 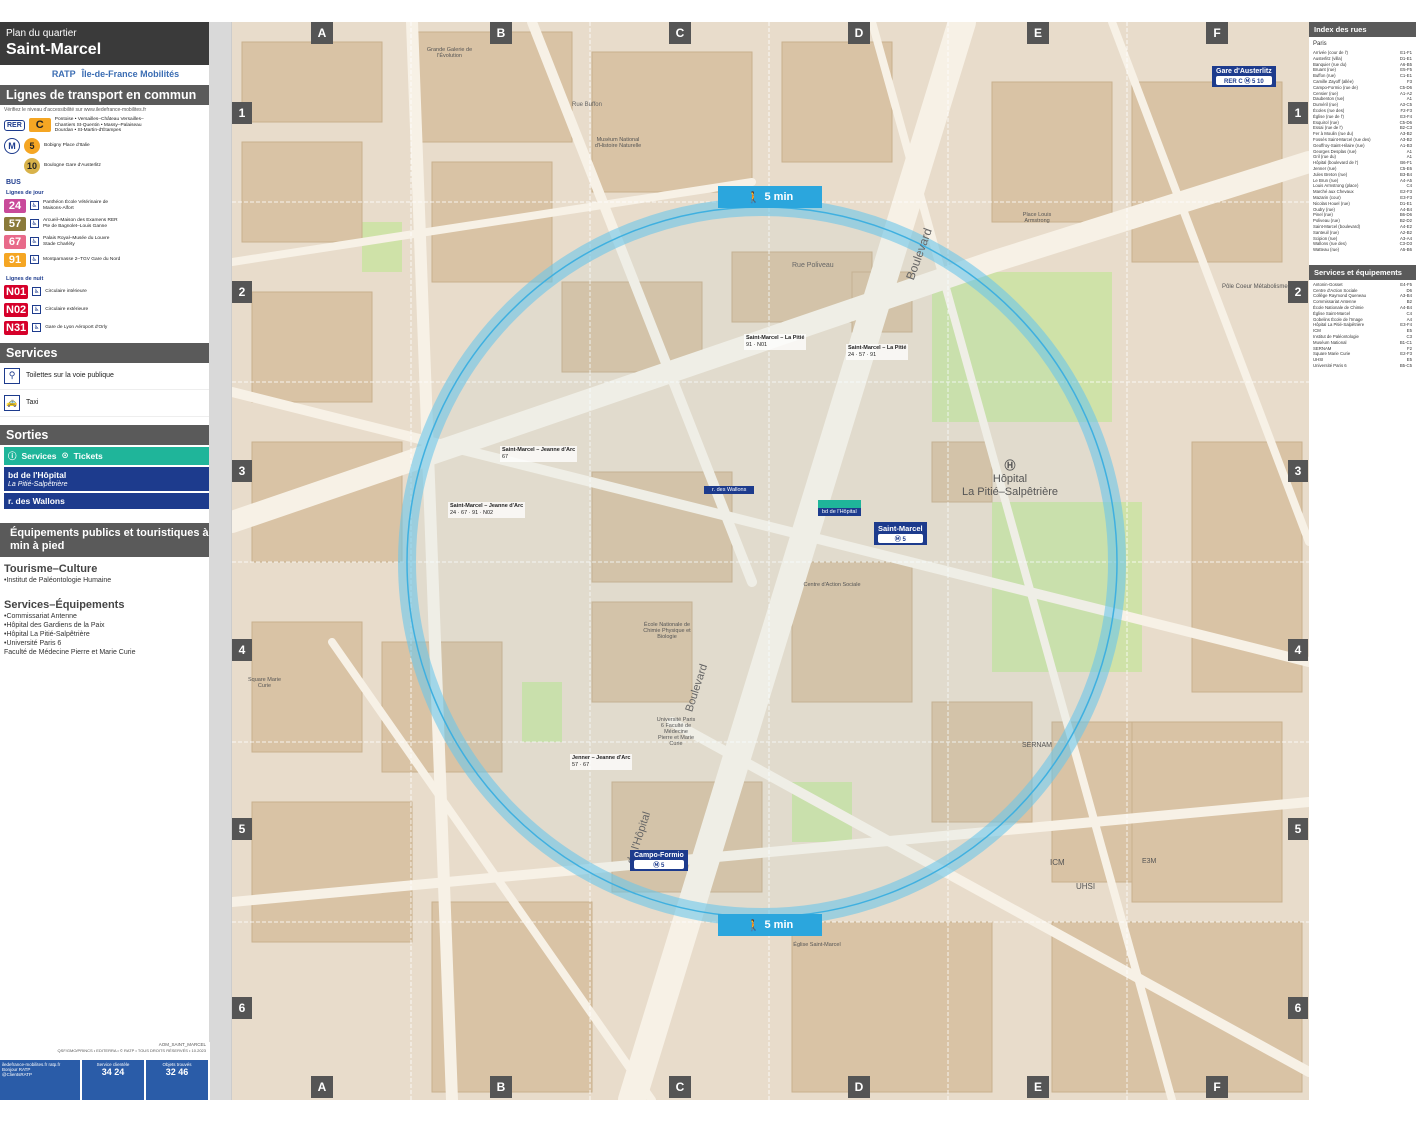 What do you see at coordinates (66, 291) in the screenshot?
I see `bus-line-desc: Circulaire intérieure` at bounding box center [66, 291].